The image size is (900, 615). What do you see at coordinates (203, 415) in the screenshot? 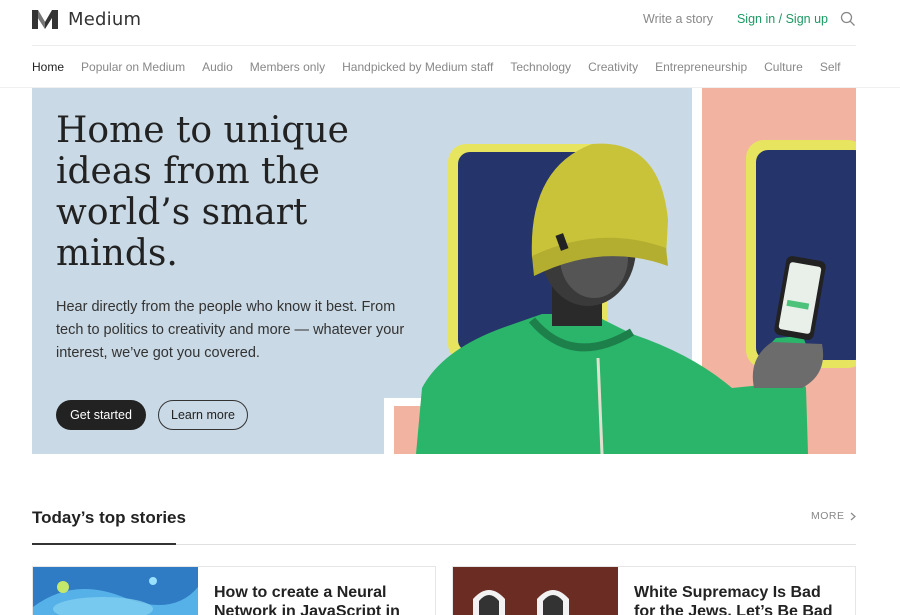
I see `learn-more-button: Learn more` at bounding box center [203, 415].